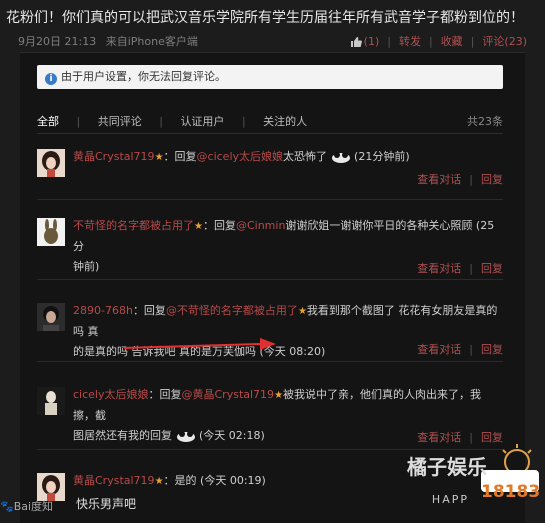  What do you see at coordinates (240, 156) in the screenshot?
I see `mention-link: @cicely太后娘娘` at bounding box center [240, 156].